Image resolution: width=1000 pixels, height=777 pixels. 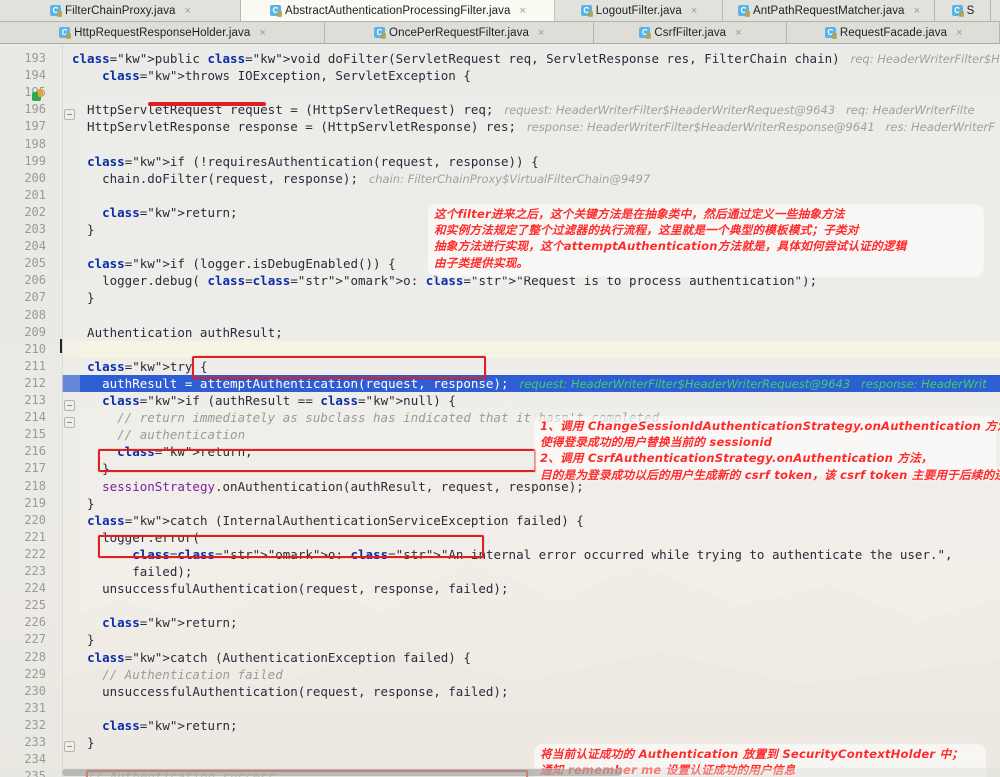 What do you see at coordinates (35, 673) in the screenshot?
I see `line-number: 229` at bounding box center [35, 673].